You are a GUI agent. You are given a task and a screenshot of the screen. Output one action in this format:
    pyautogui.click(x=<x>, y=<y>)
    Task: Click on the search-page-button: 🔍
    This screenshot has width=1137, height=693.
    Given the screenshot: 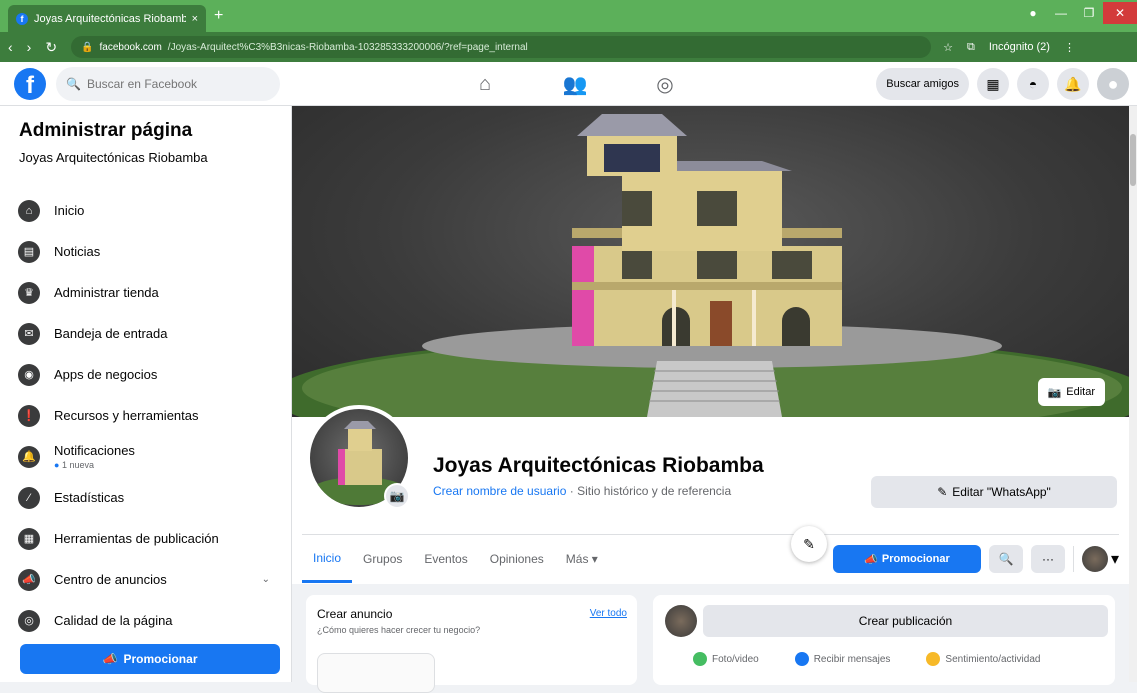 What is the action you would take?
    pyautogui.click(x=1005, y=559)
    